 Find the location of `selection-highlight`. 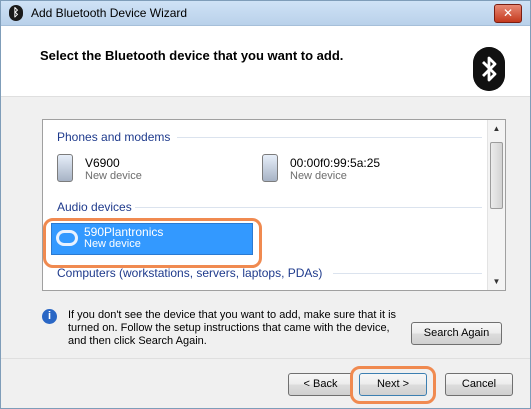

selection-highlight is located at coordinates (152, 243).